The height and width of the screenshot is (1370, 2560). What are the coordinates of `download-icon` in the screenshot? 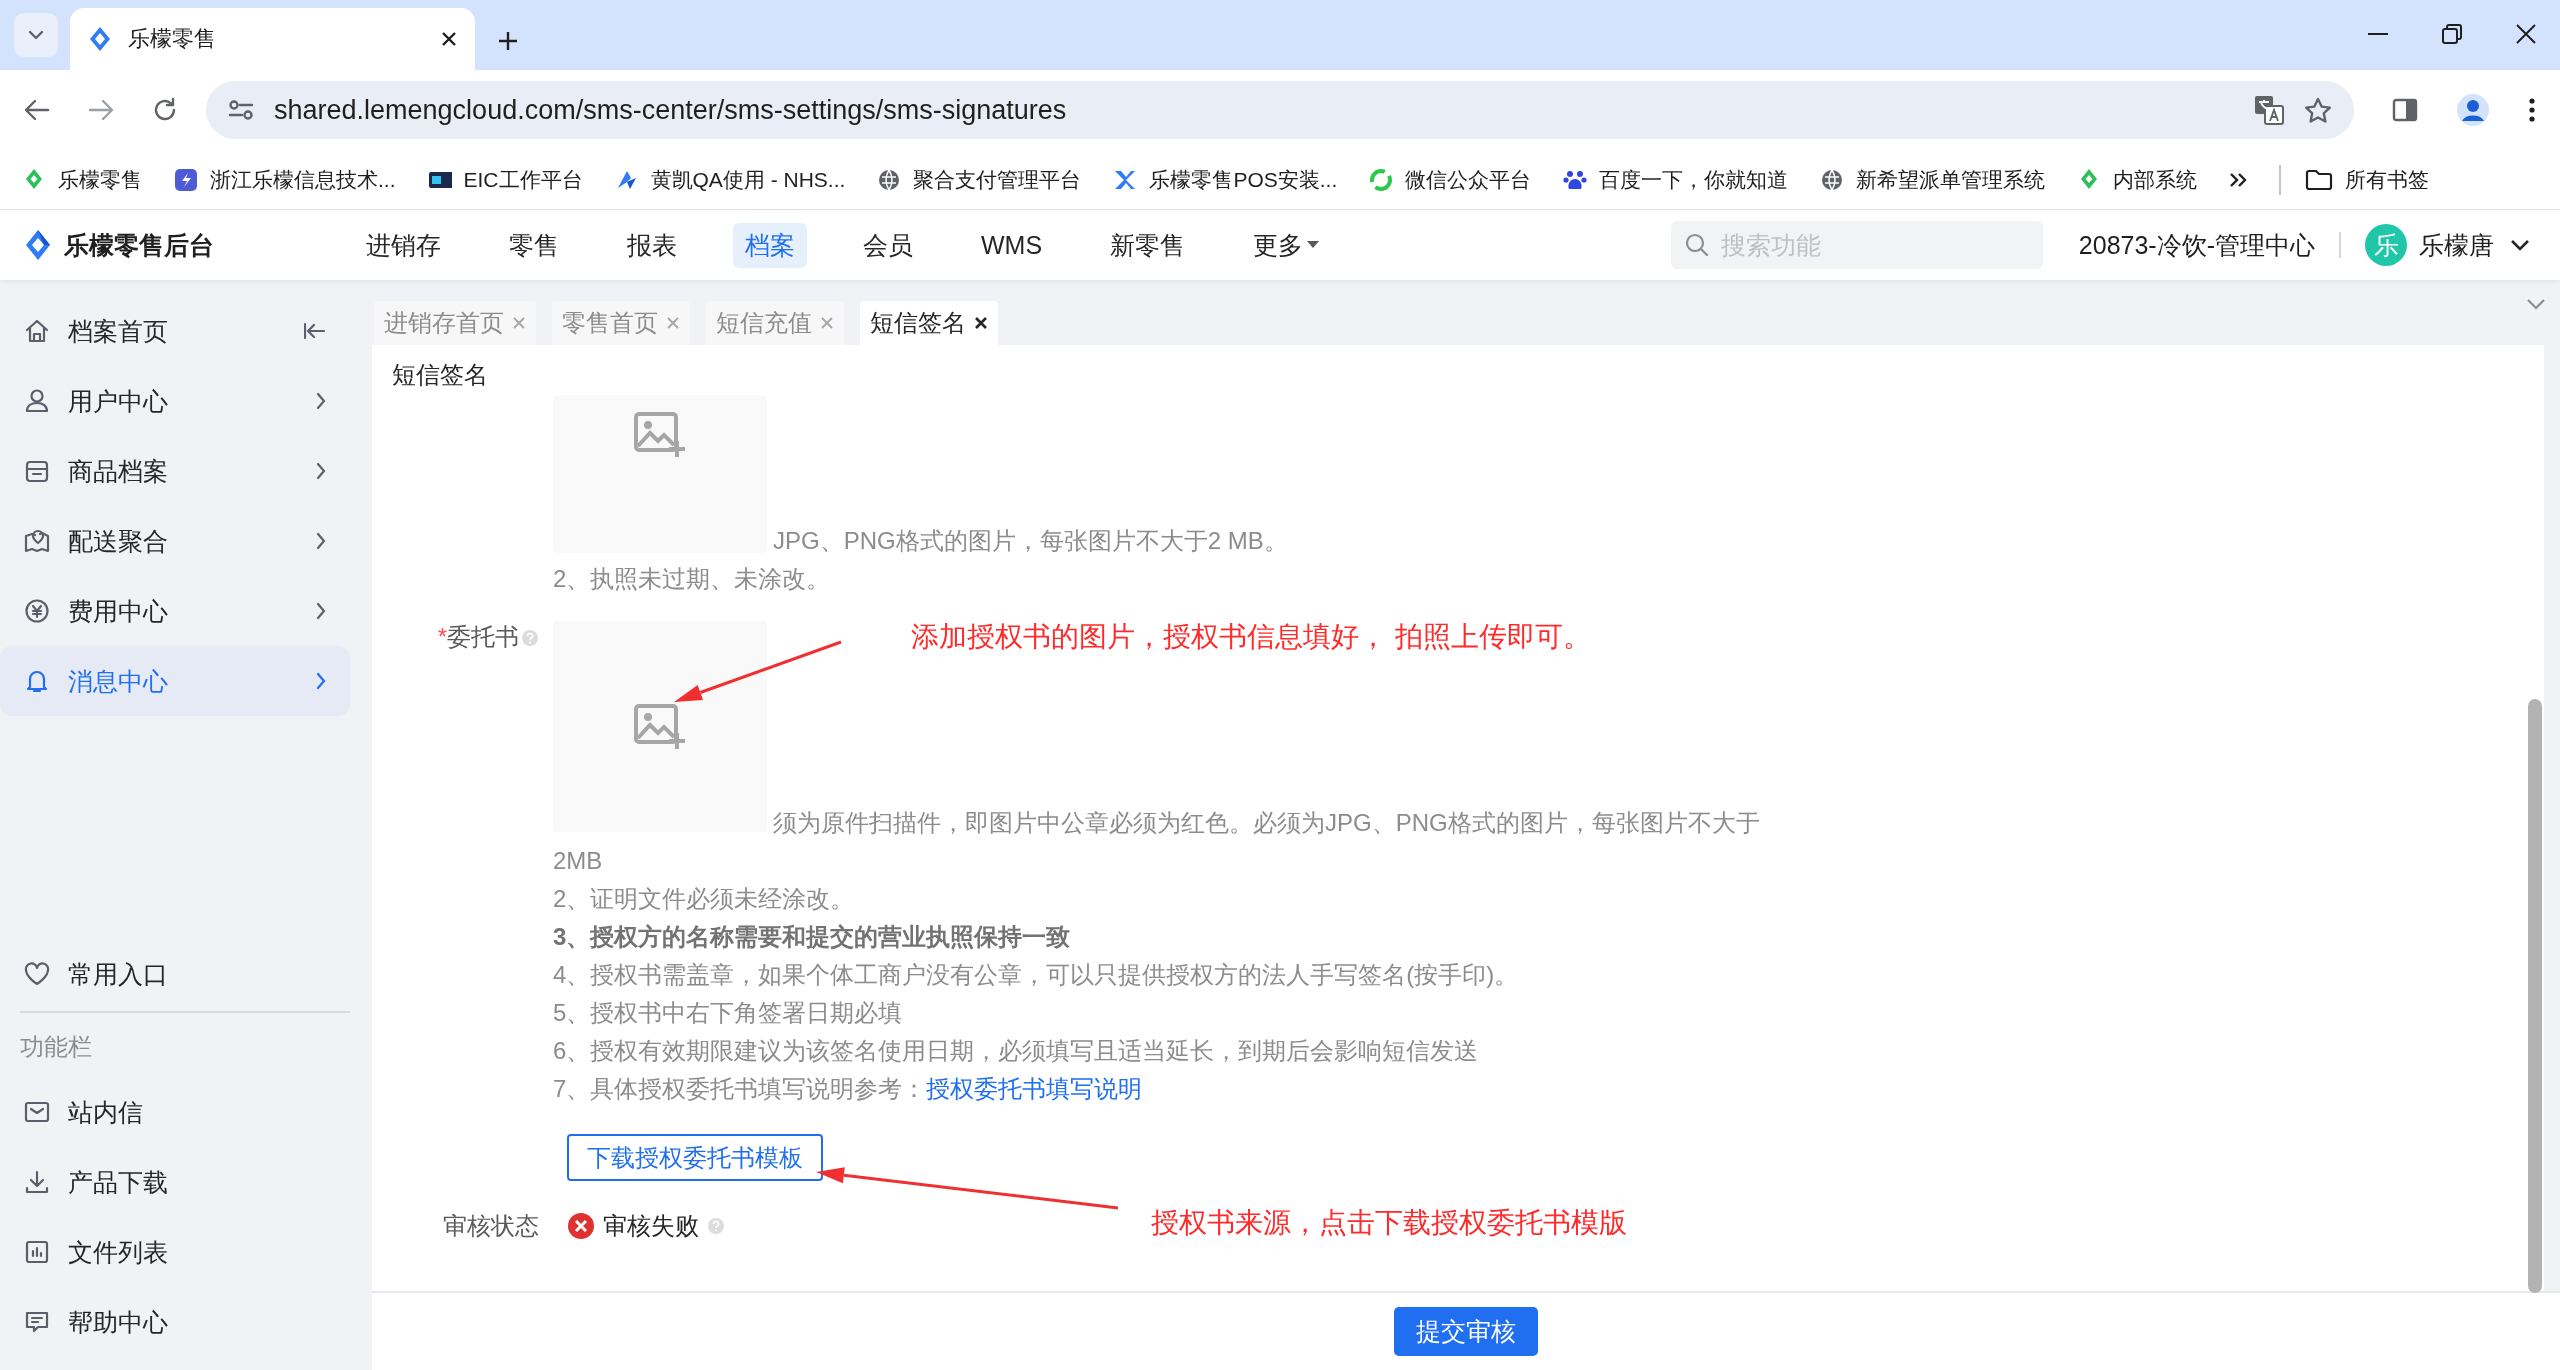 It's located at (37, 1182).